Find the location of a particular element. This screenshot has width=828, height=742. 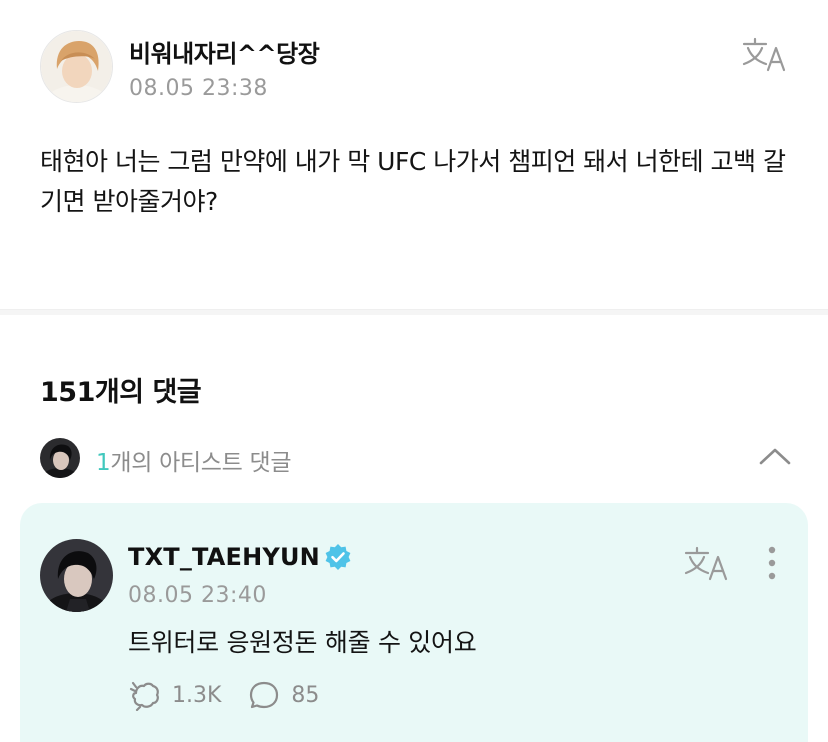

post-timestamp: 08.05 23:38 is located at coordinates (198, 88).